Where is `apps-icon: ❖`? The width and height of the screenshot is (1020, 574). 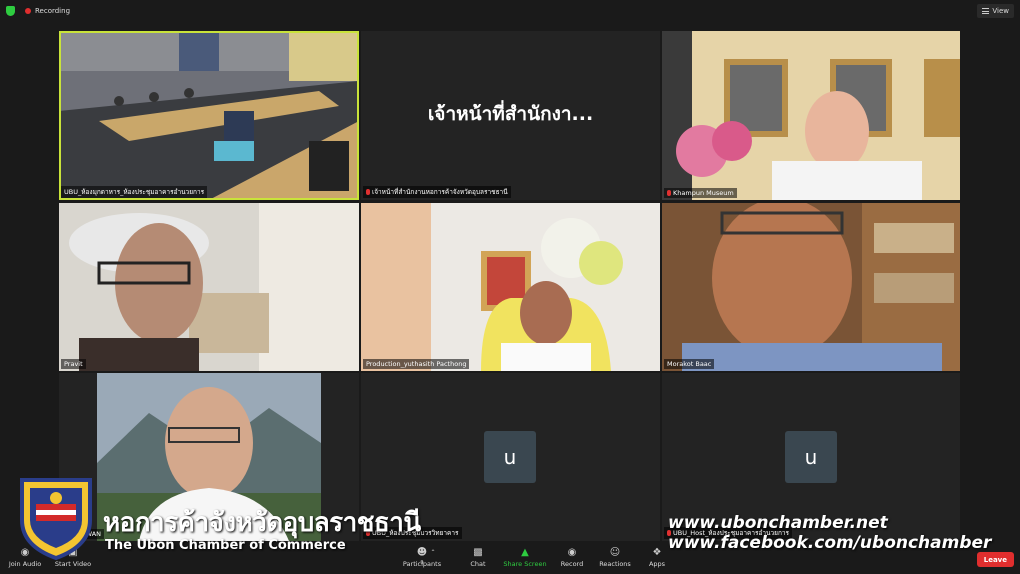
apps-icon: ❖ is located at coordinates (657, 552).